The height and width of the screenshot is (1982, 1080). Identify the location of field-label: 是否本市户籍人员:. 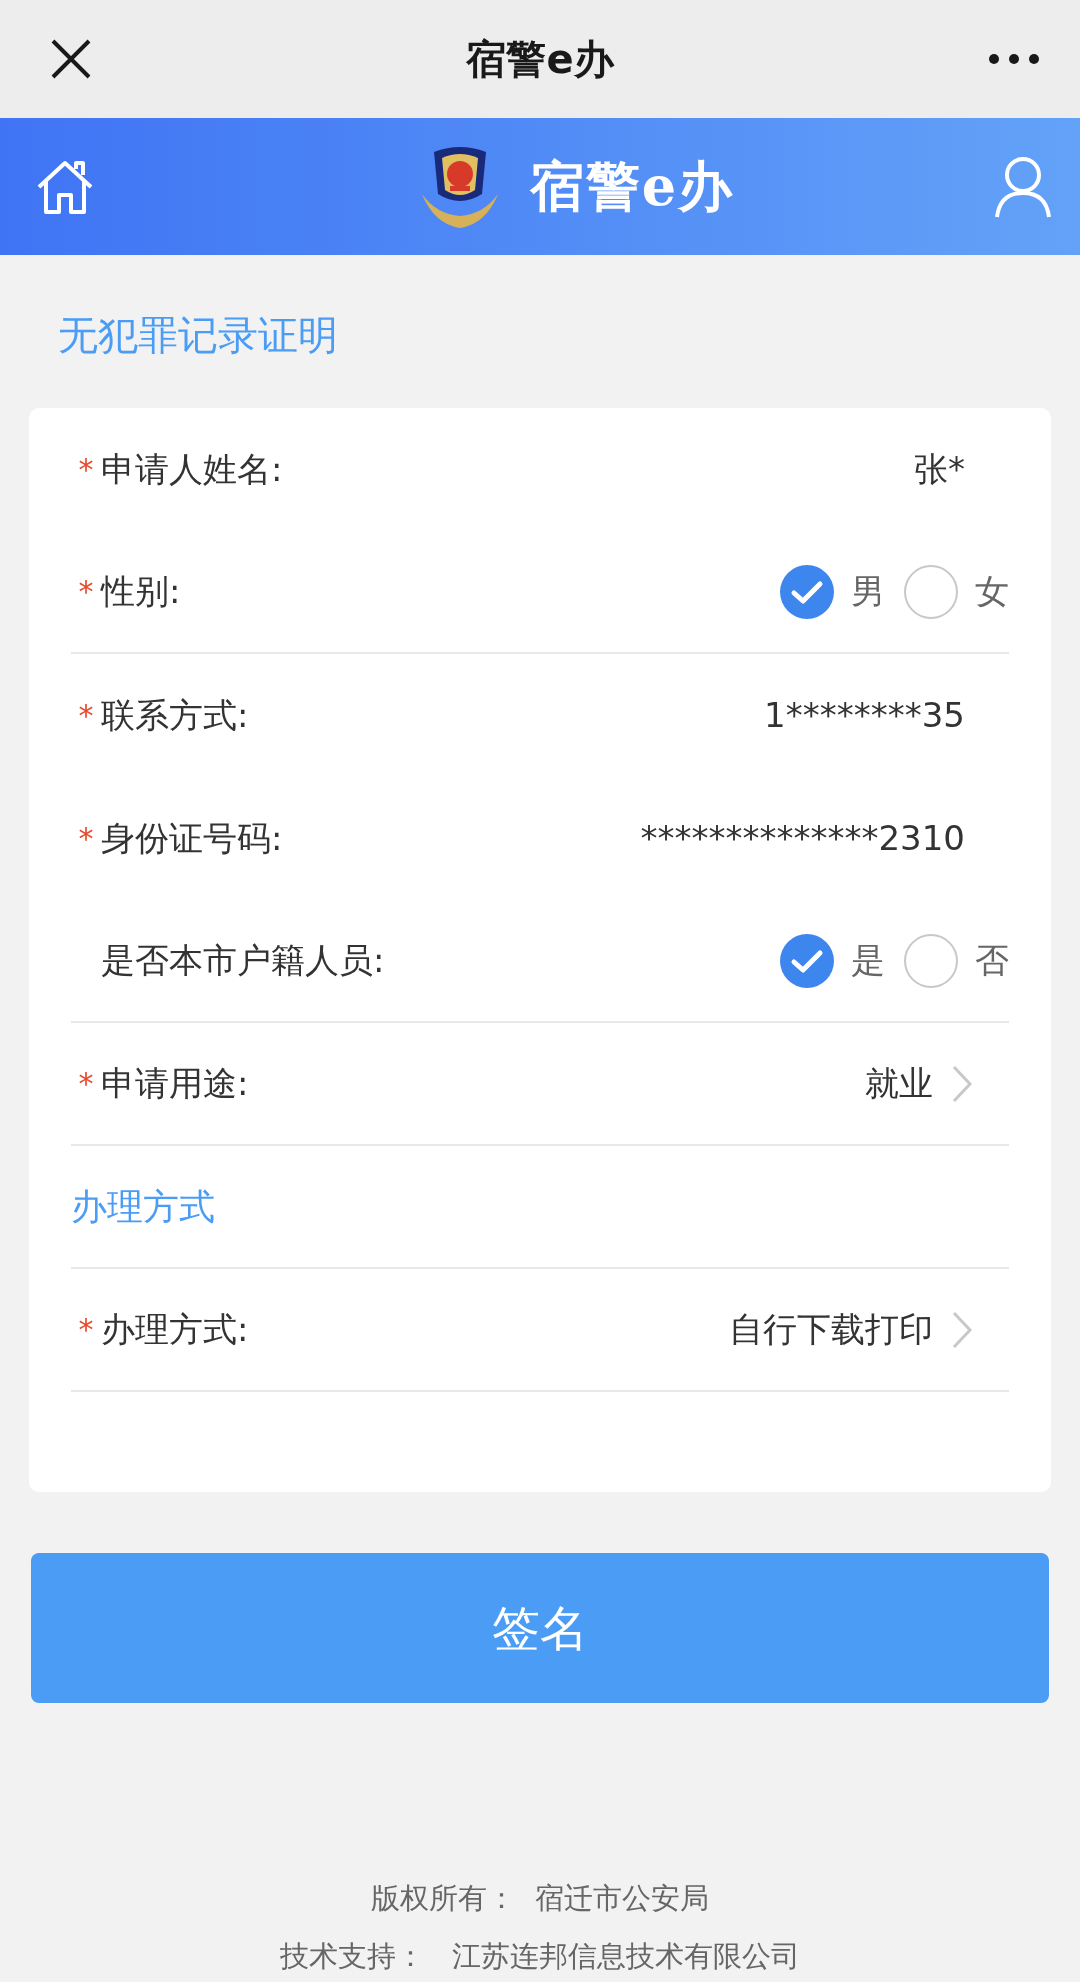
(243, 960).